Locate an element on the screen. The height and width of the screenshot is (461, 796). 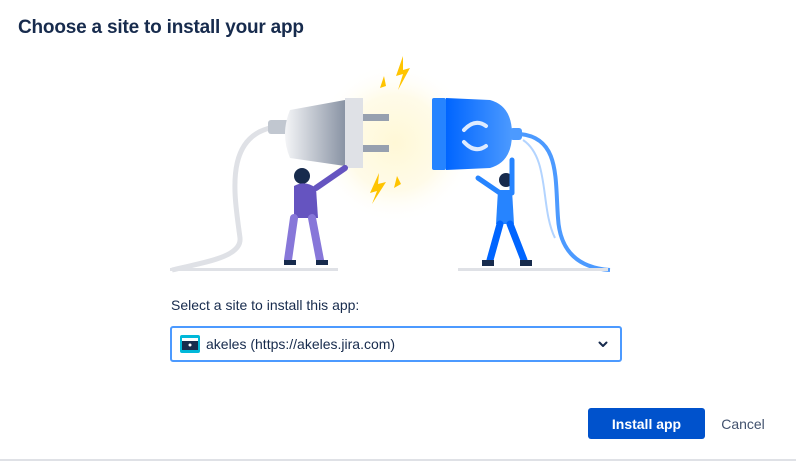
blue-cable is located at coordinates (565, 202).